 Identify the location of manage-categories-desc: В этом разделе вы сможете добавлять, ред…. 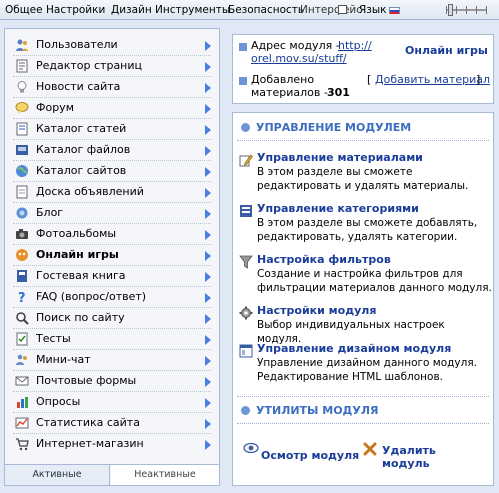
(367, 230).